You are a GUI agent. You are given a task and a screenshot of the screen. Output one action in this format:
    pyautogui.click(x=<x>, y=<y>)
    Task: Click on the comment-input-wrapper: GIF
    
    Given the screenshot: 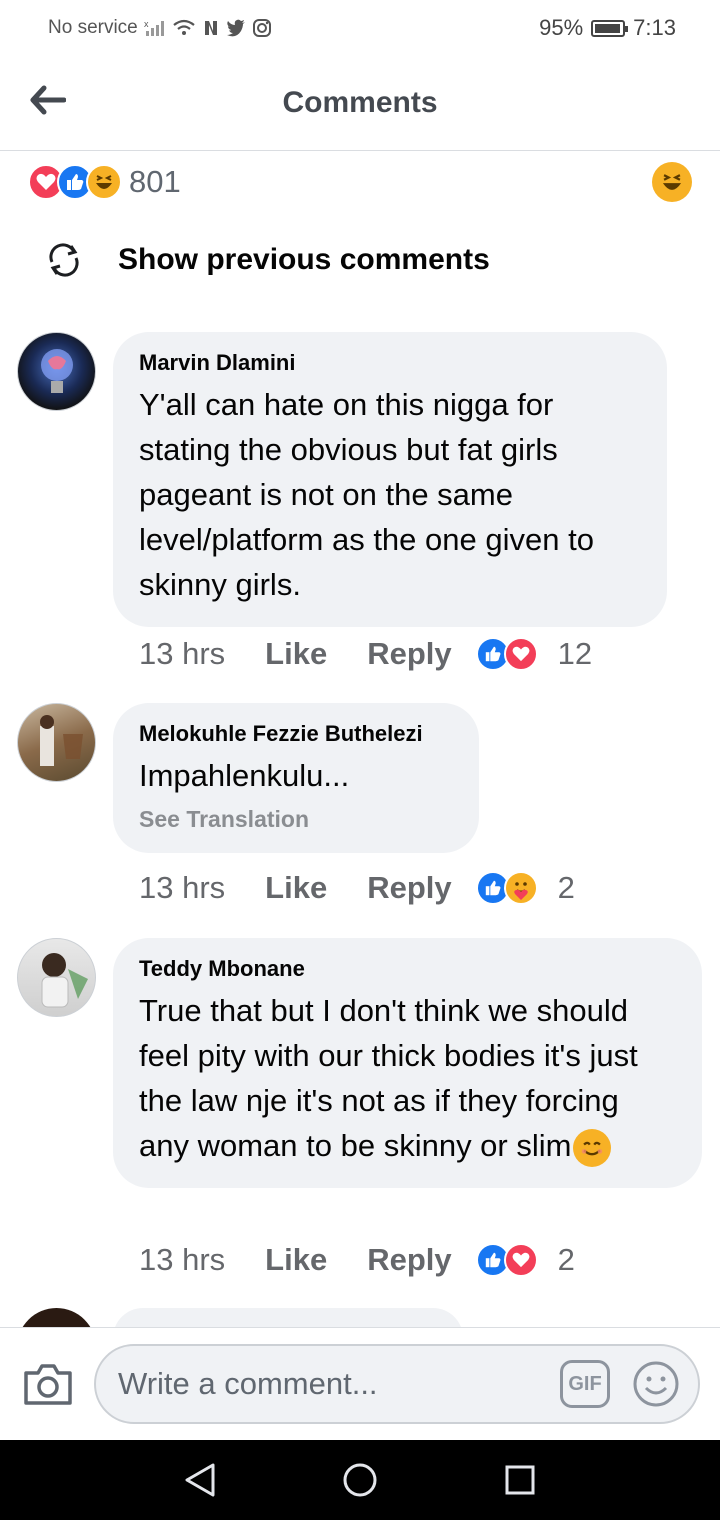 What is the action you would take?
    pyautogui.click(x=397, y=1384)
    